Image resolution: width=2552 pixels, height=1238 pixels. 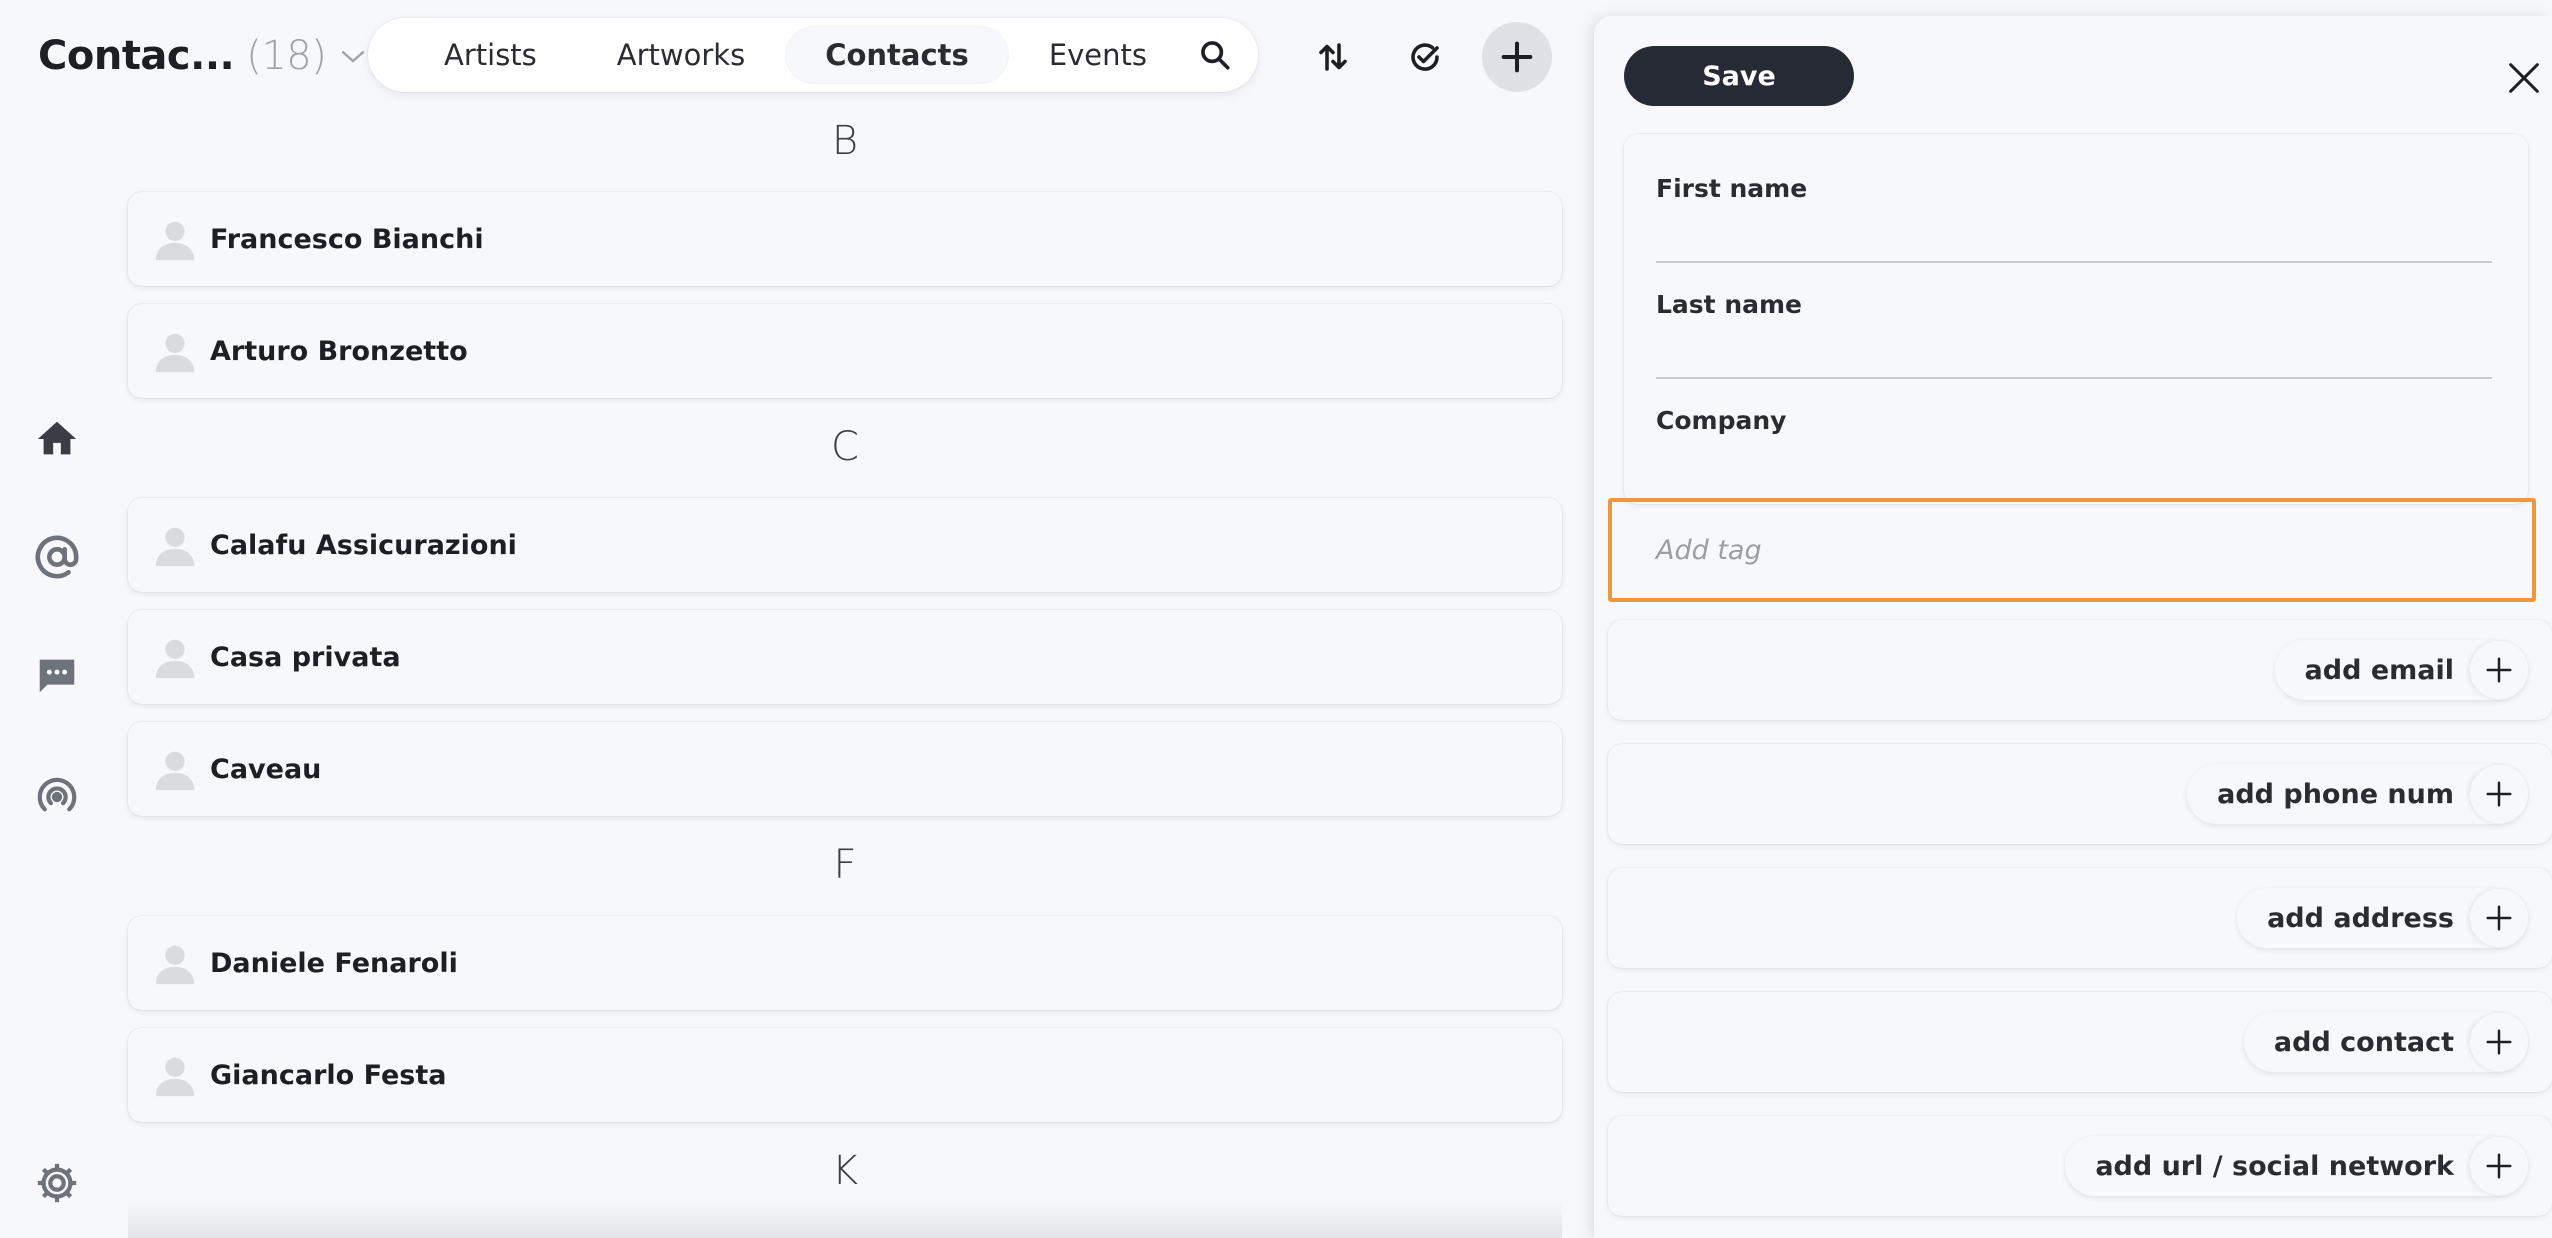 I want to click on add-url-button: add url / social network, so click(x=2296, y=1166).